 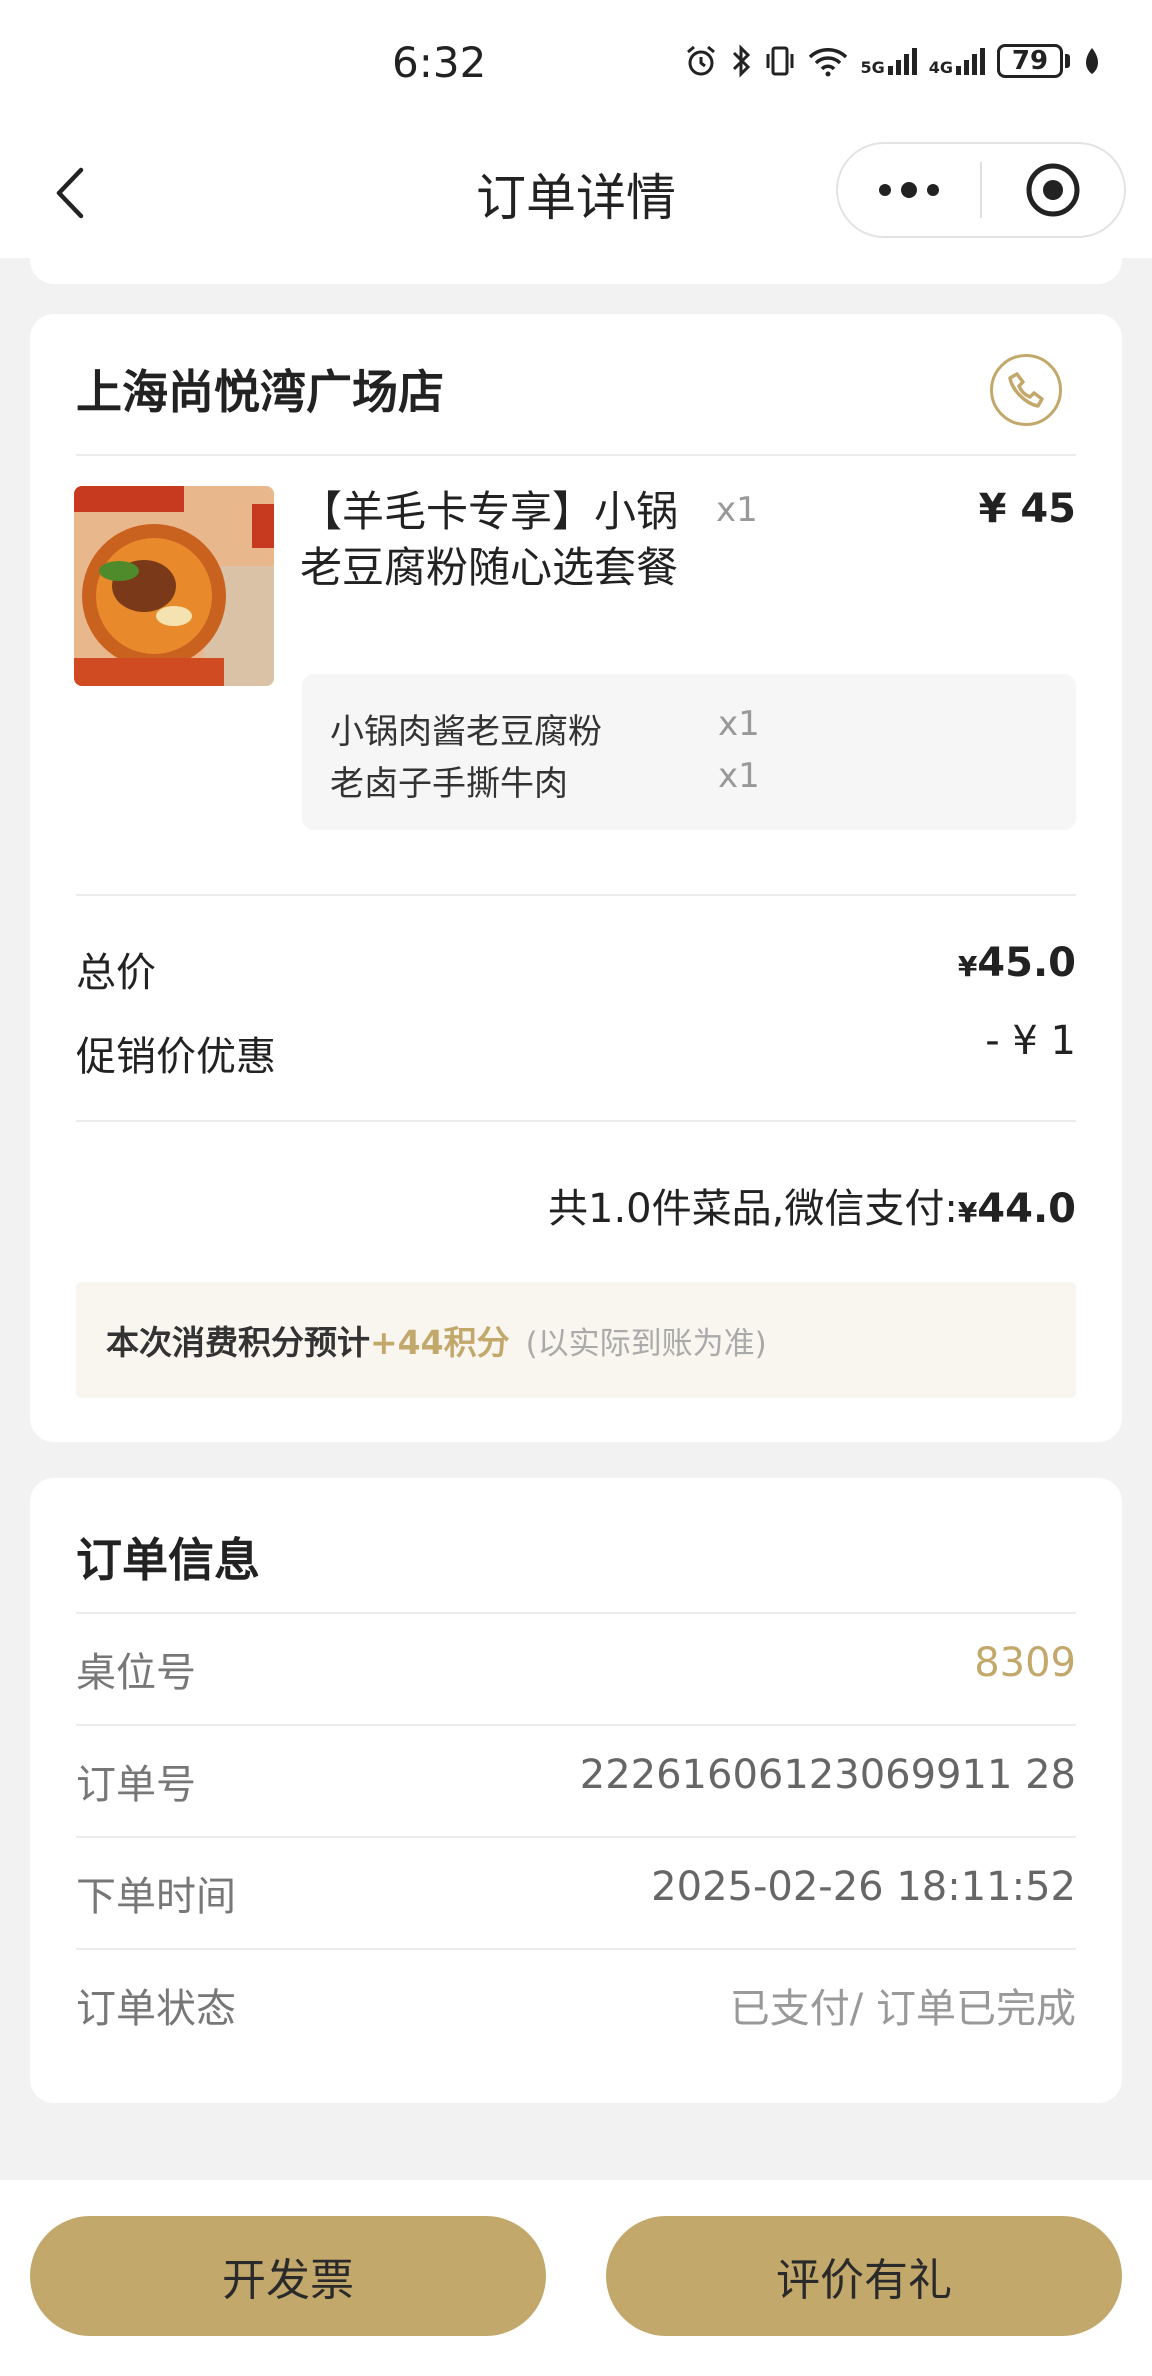 I want to click on status-icons: 5G 4G 79, so click(x=893, y=61).